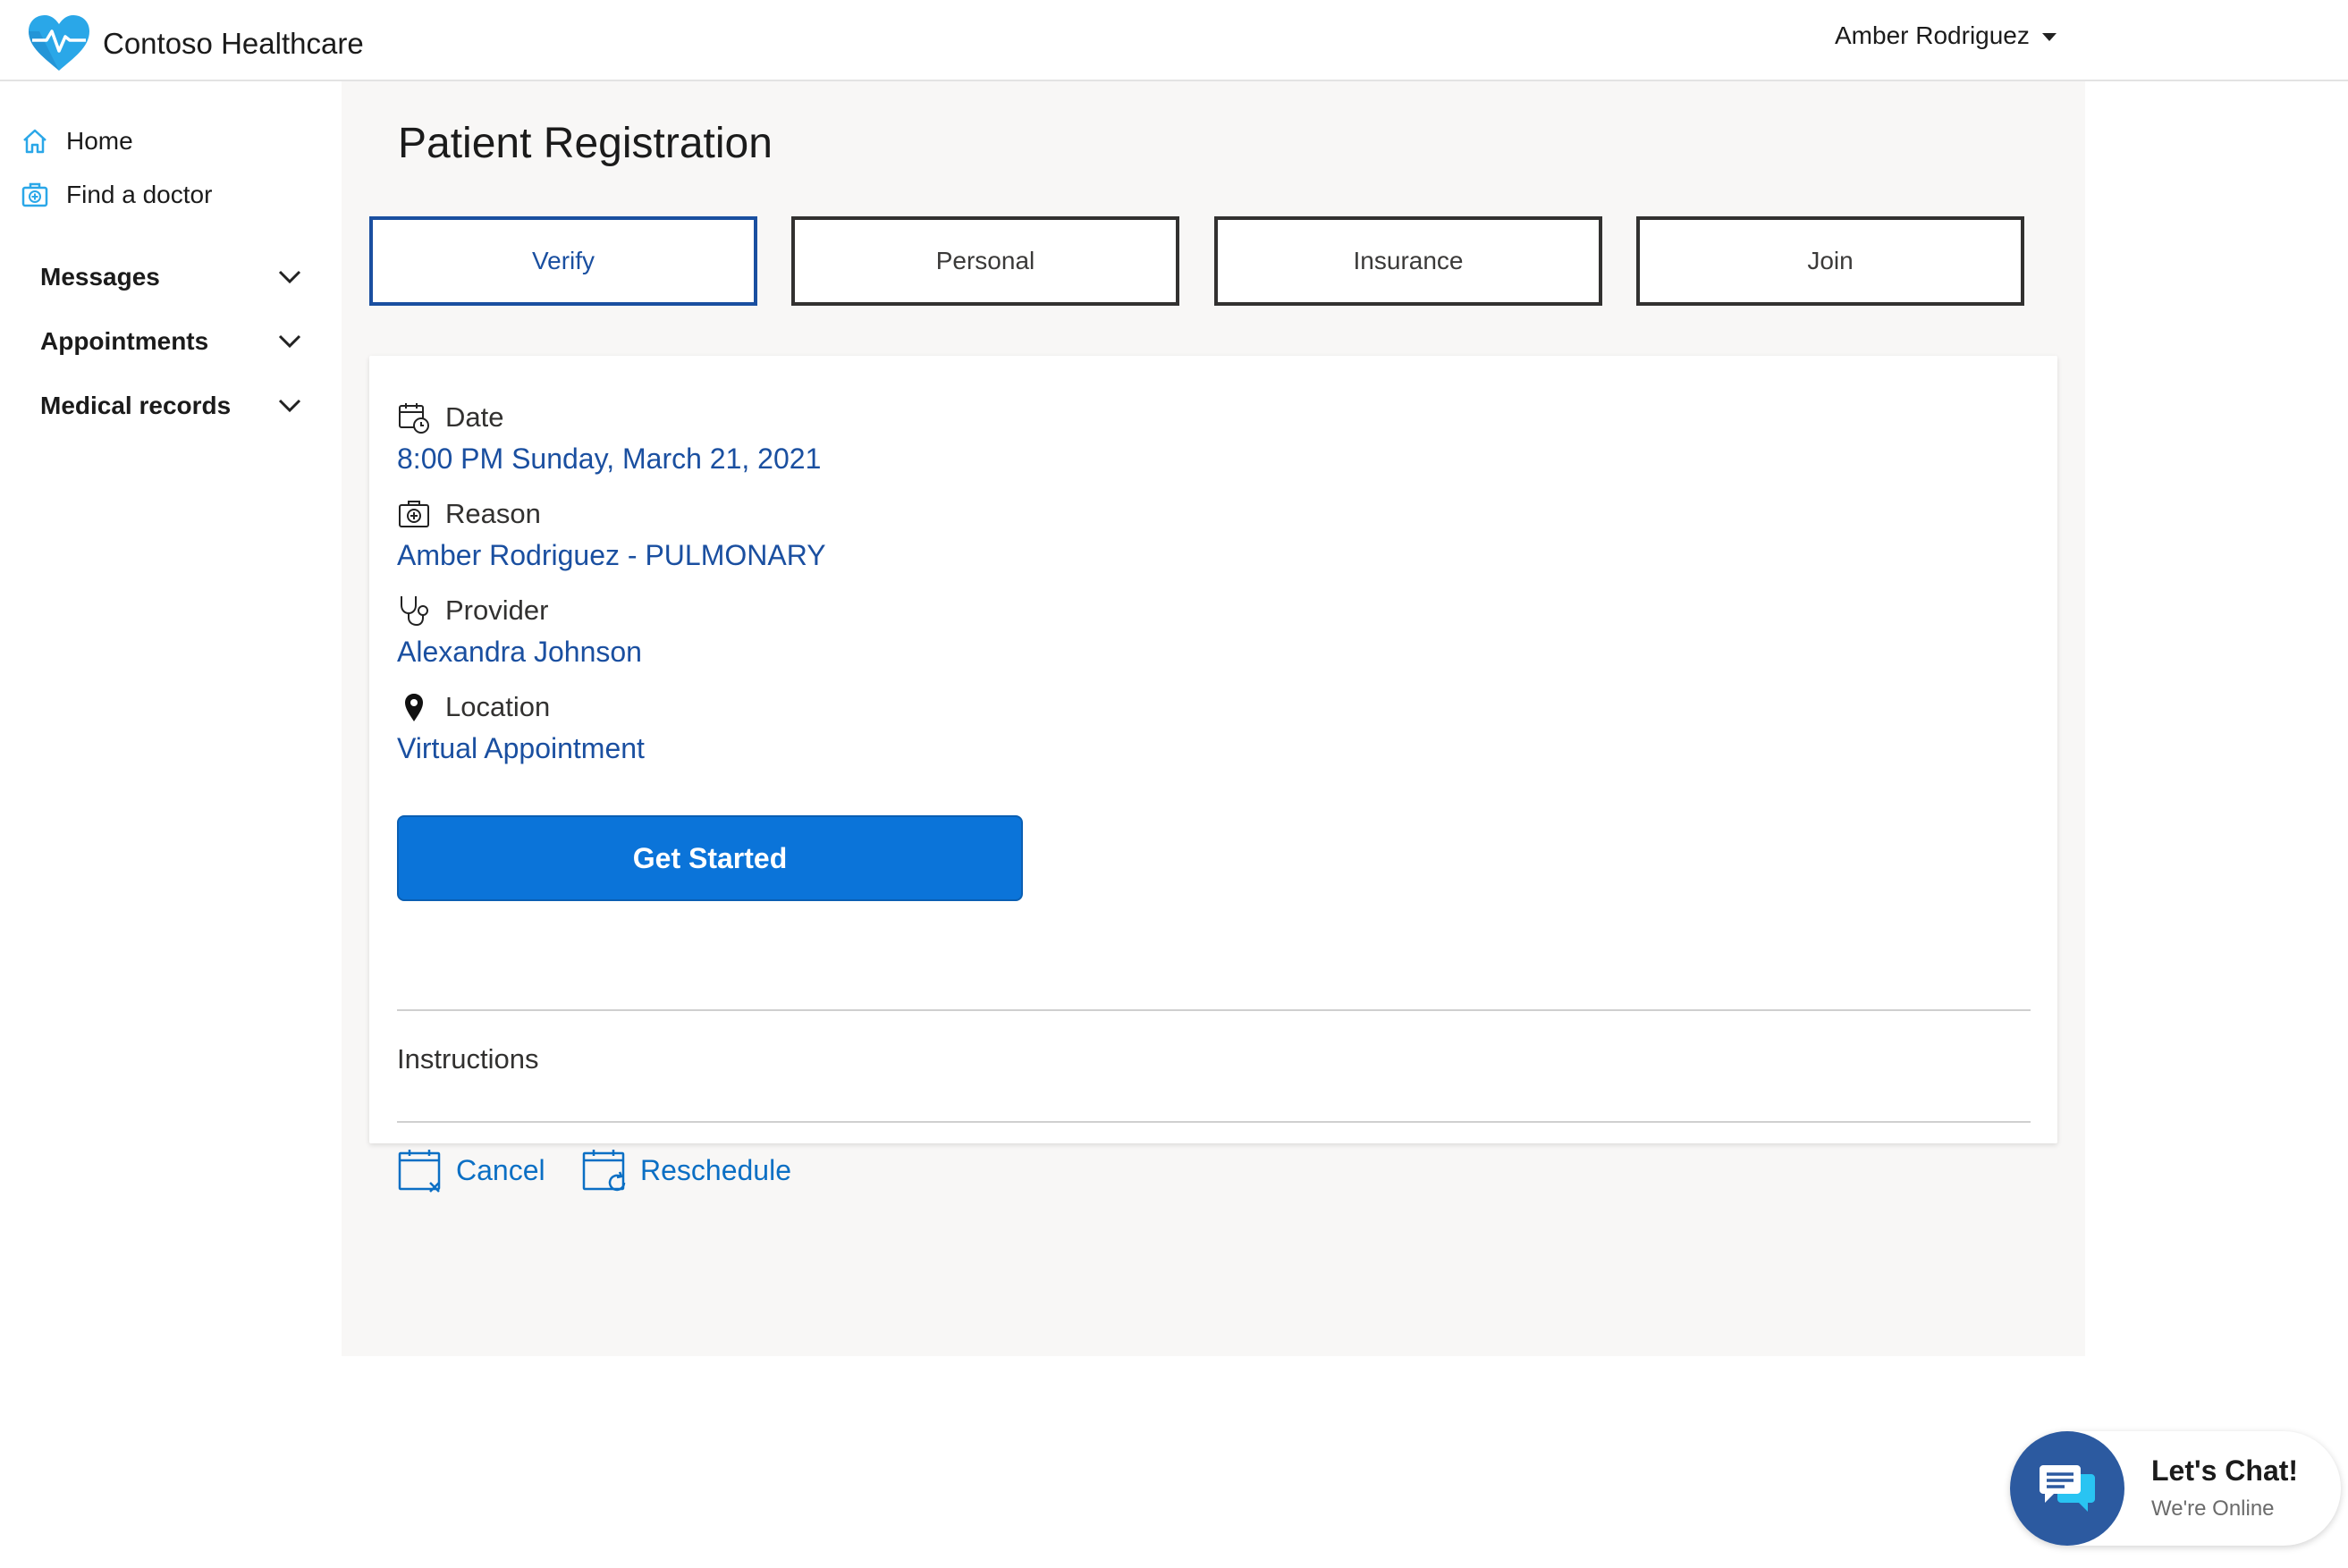 The image size is (2348, 1568). What do you see at coordinates (609, 459) in the screenshot?
I see `date-value: 8:00 PM Sunday, March 21, 2021` at bounding box center [609, 459].